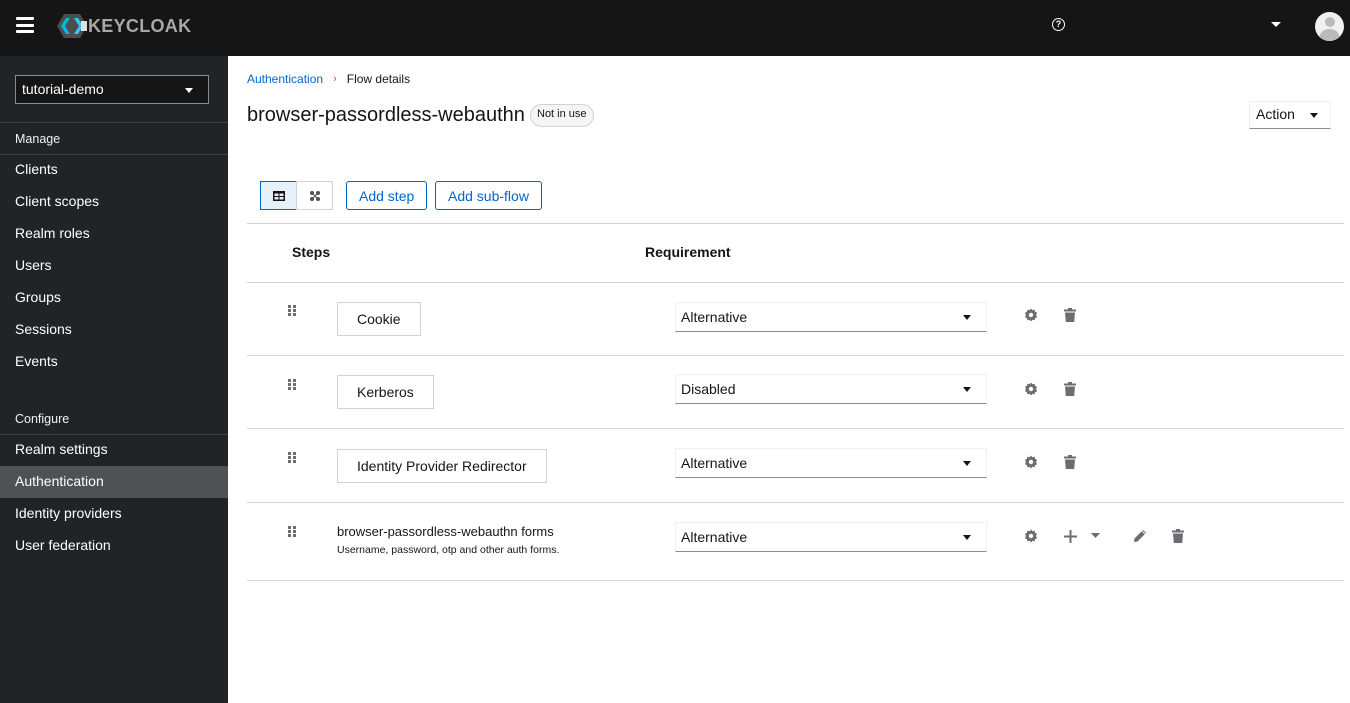  I want to click on step-name: Identity Provider Redirector, so click(442, 466).